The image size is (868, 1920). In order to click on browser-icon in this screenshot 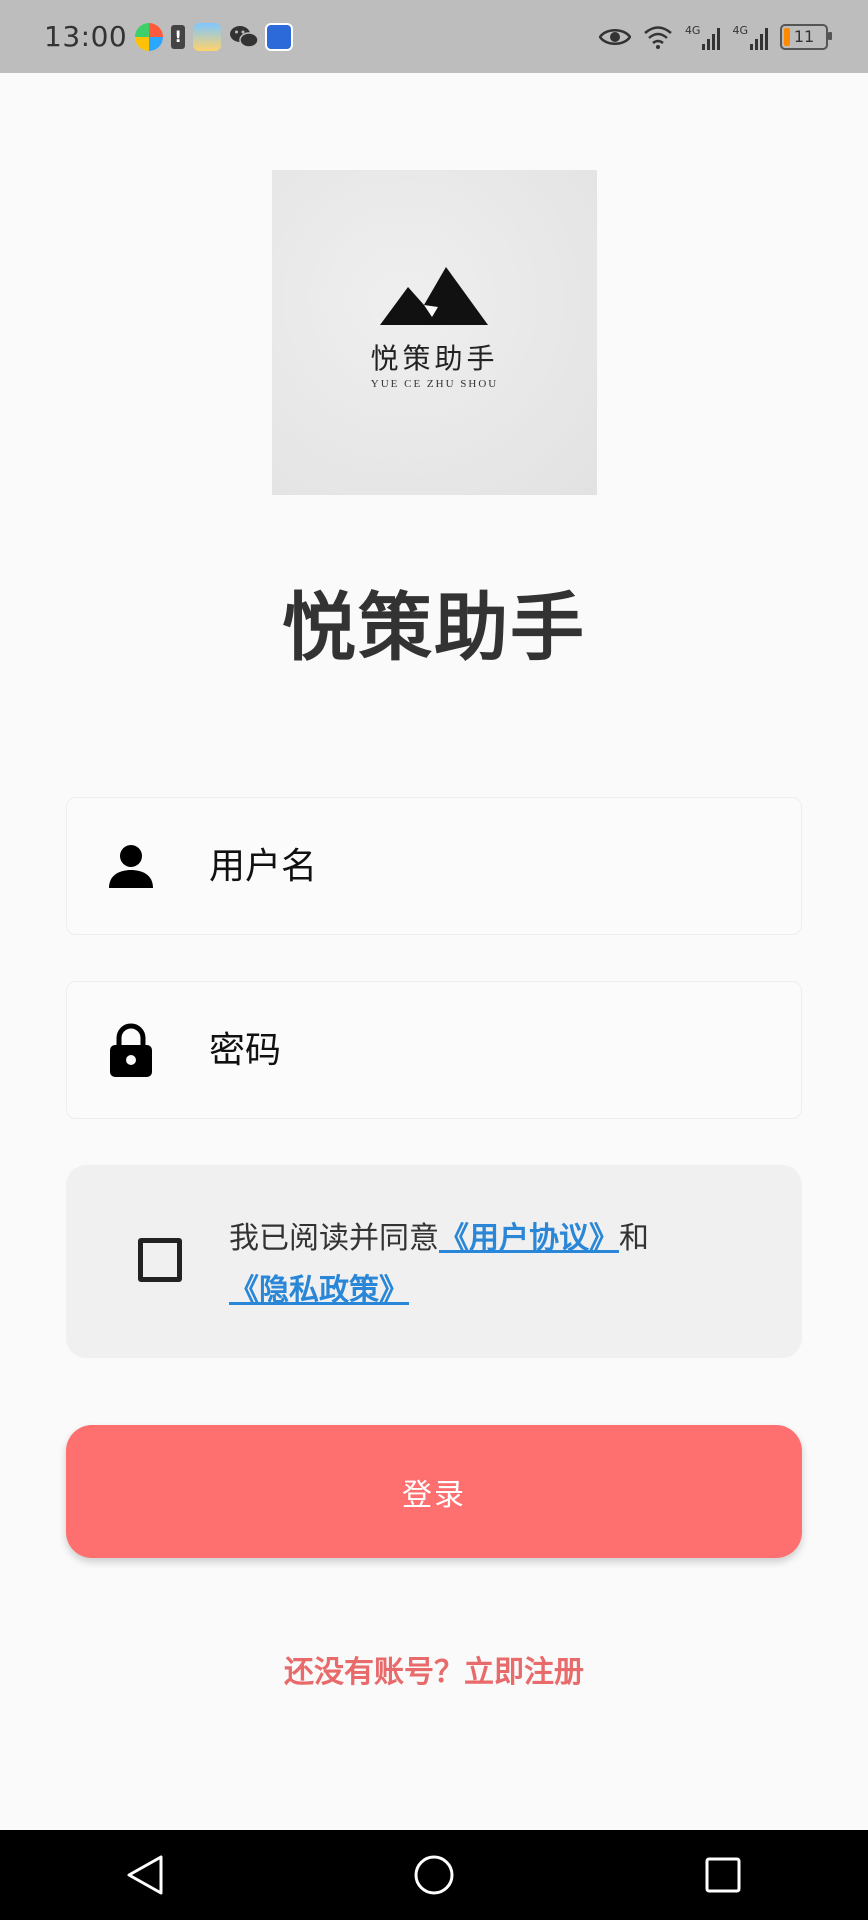, I will do `click(279, 36)`.